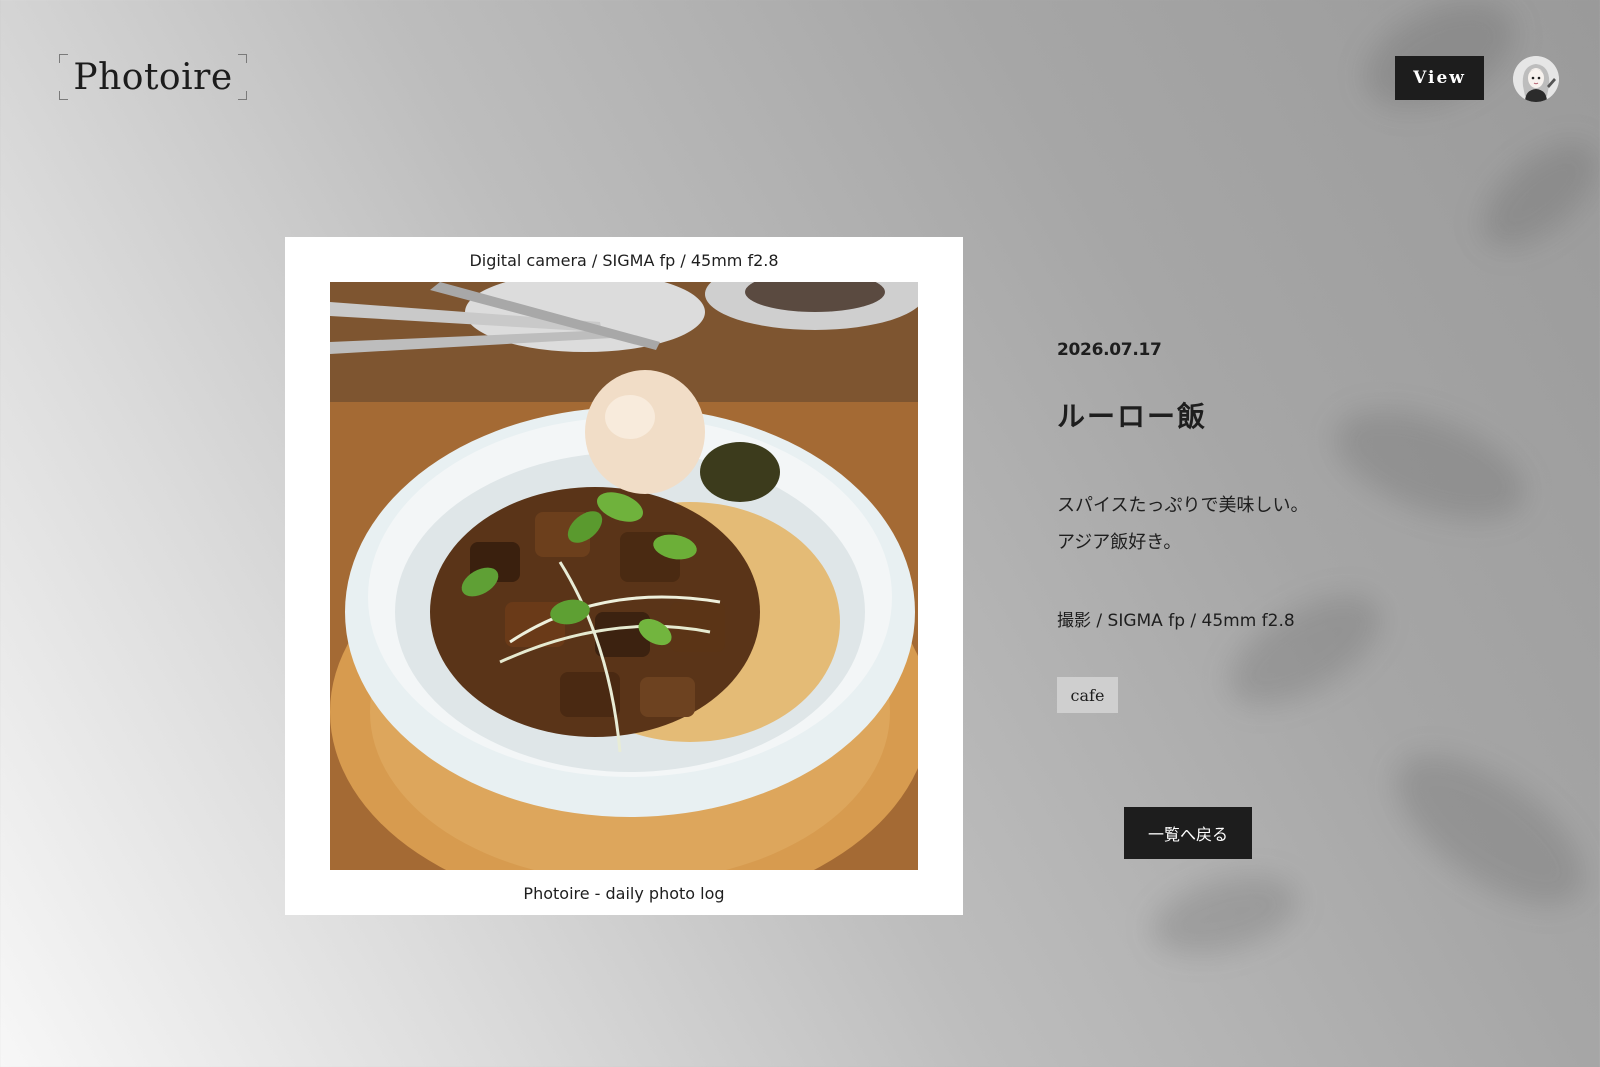  What do you see at coordinates (1109, 350) in the screenshot?
I see `post-date: 2026.07.17` at bounding box center [1109, 350].